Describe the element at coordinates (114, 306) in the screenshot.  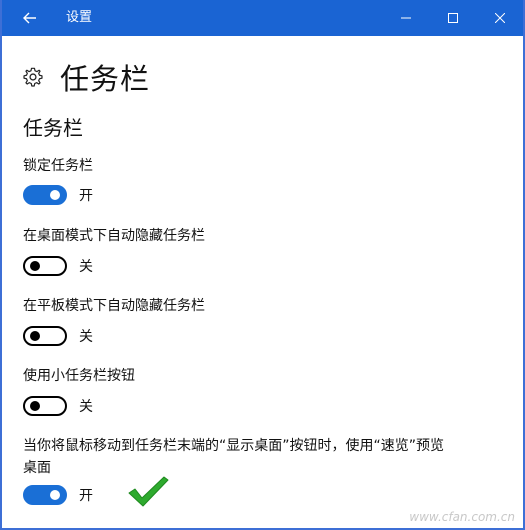
I see `setting-label-autohide-tablet: 在平板模式下自动隐藏任务栏` at that location.